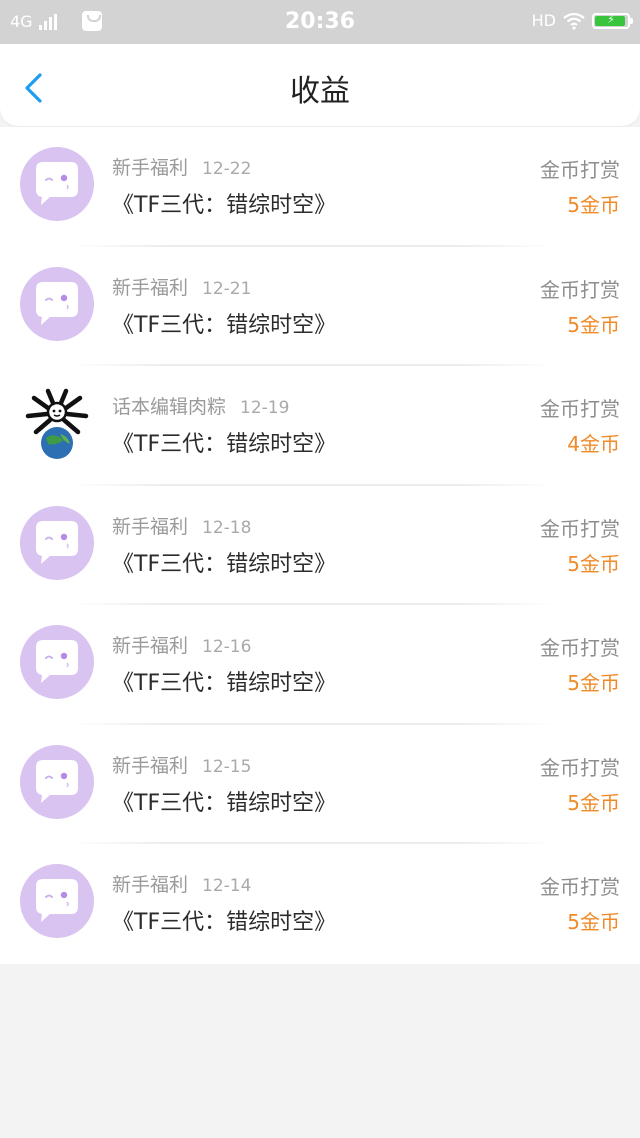 The width and height of the screenshot is (640, 1138). Describe the element at coordinates (320, 665) in the screenshot. I see `list-item: 新手福利 12-16 《TF三代：错综时空》 金币打赏 5金币` at that location.